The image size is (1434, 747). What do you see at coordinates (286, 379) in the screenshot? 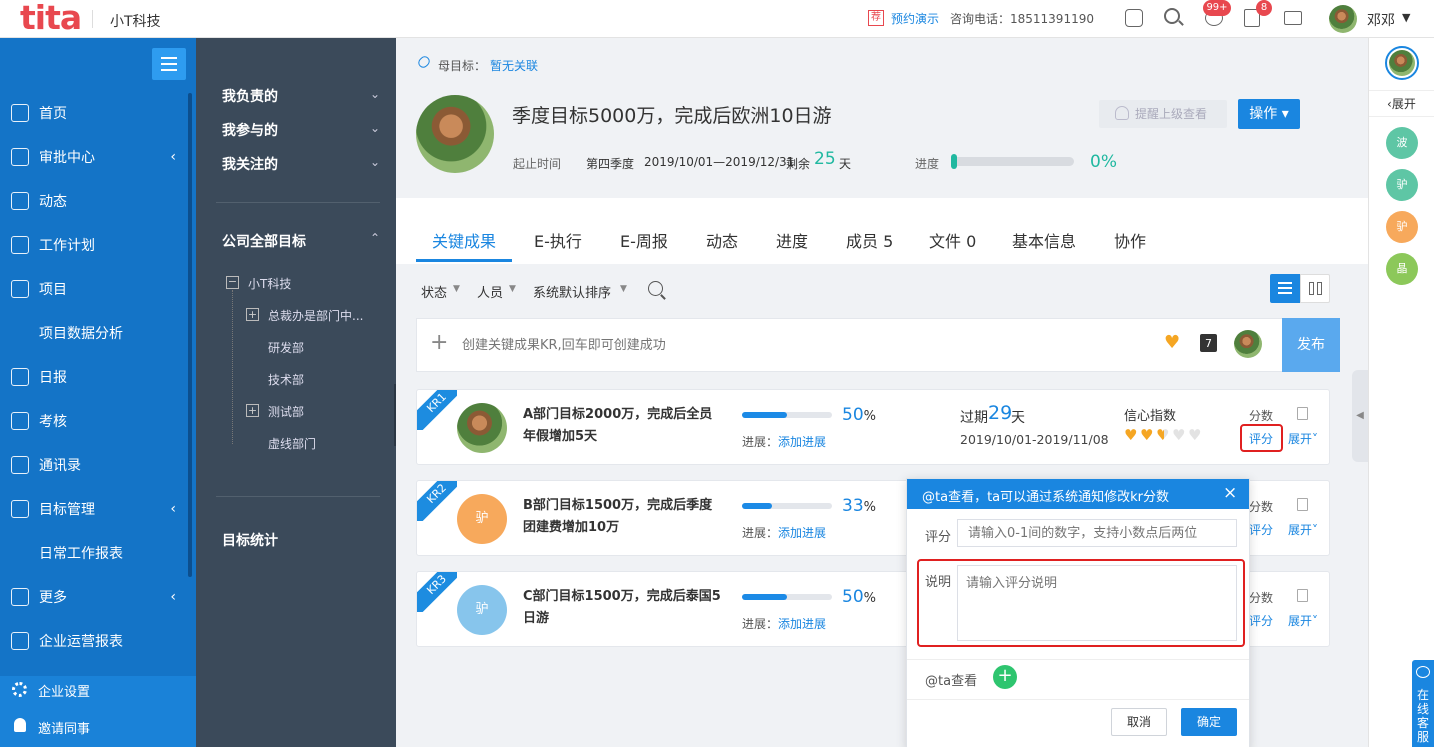
I see `tree-node-tech: 技术部` at bounding box center [286, 379].